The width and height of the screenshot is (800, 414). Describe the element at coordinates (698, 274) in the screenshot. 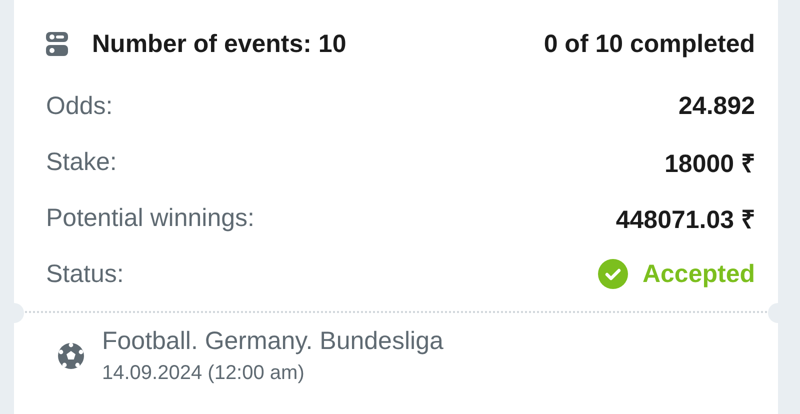

I see `status-value: Accepted` at that location.